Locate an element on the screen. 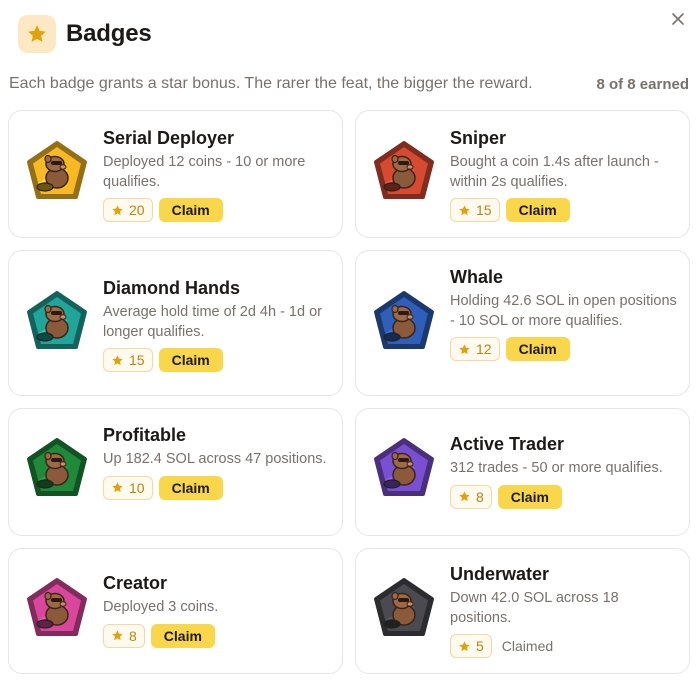 Image resolution: width=697 pixels, height=681 pixels. close-icon is located at coordinates (678, 19).